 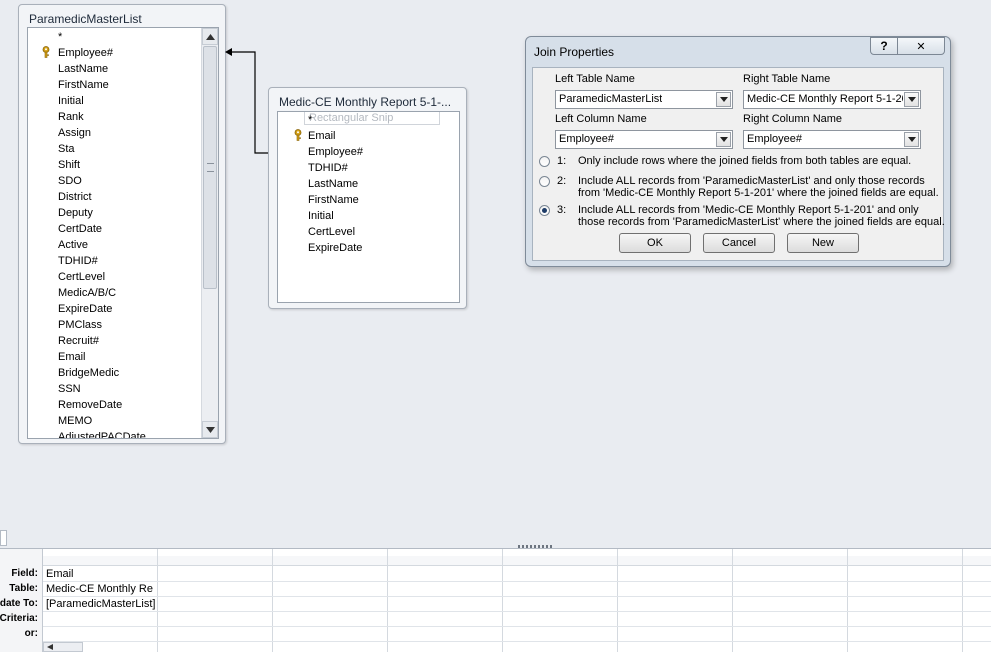 What do you see at coordinates (50, 647) in the screenshot?
I see `arrow-left-icon` at bounding box center [50, 647].